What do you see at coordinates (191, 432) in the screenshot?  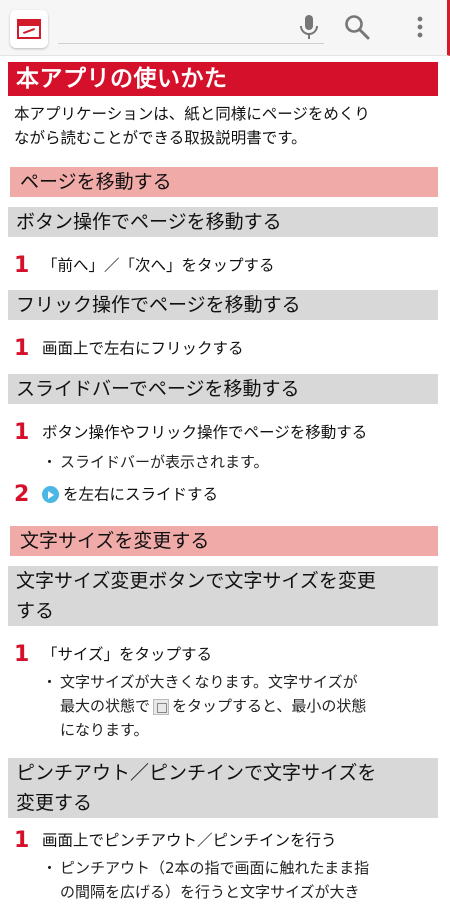 I see `step-item: 1 ボタン操作やフリック操作でページを移動する` at bounding box center [191, 432].